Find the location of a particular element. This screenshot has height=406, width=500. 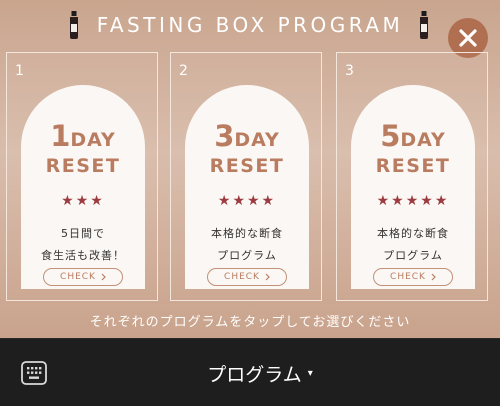

star-rating: ★★★★★ is located at coordinates (413, 201).